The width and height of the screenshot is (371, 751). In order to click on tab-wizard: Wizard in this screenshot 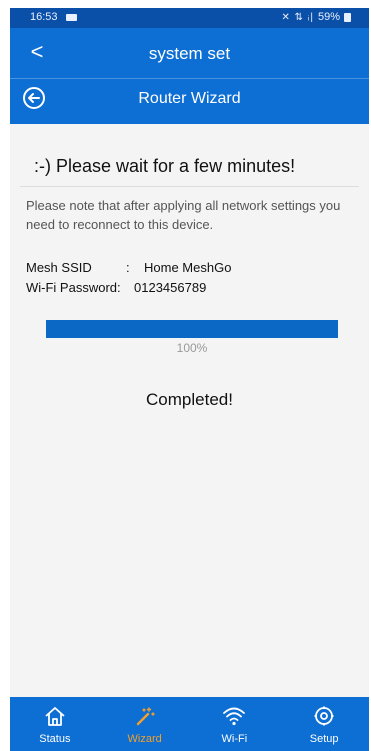, I will do `click(145, 724)`.